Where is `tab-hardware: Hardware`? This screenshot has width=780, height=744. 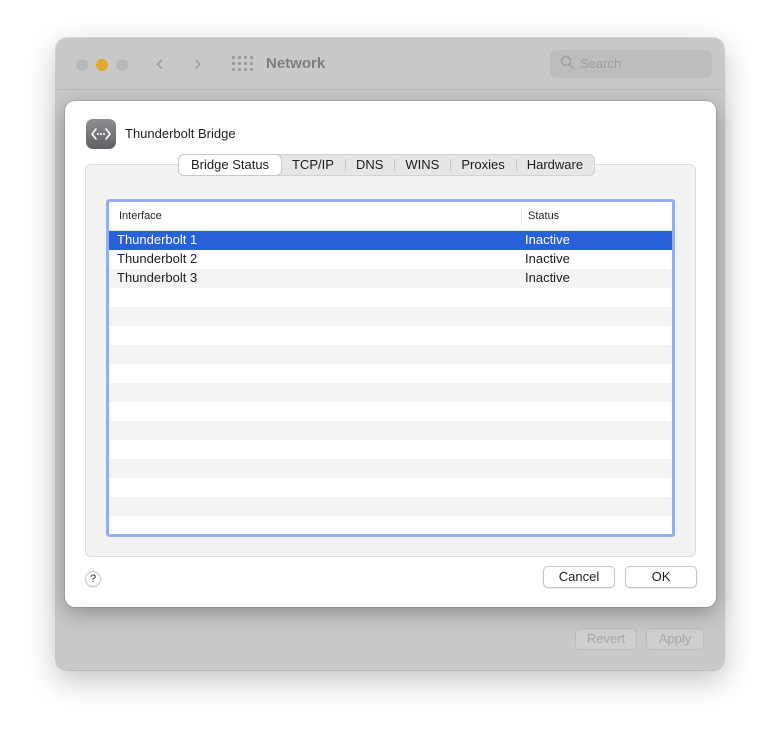
tab-hardware: Hardware is located at coordinates (554, 165).